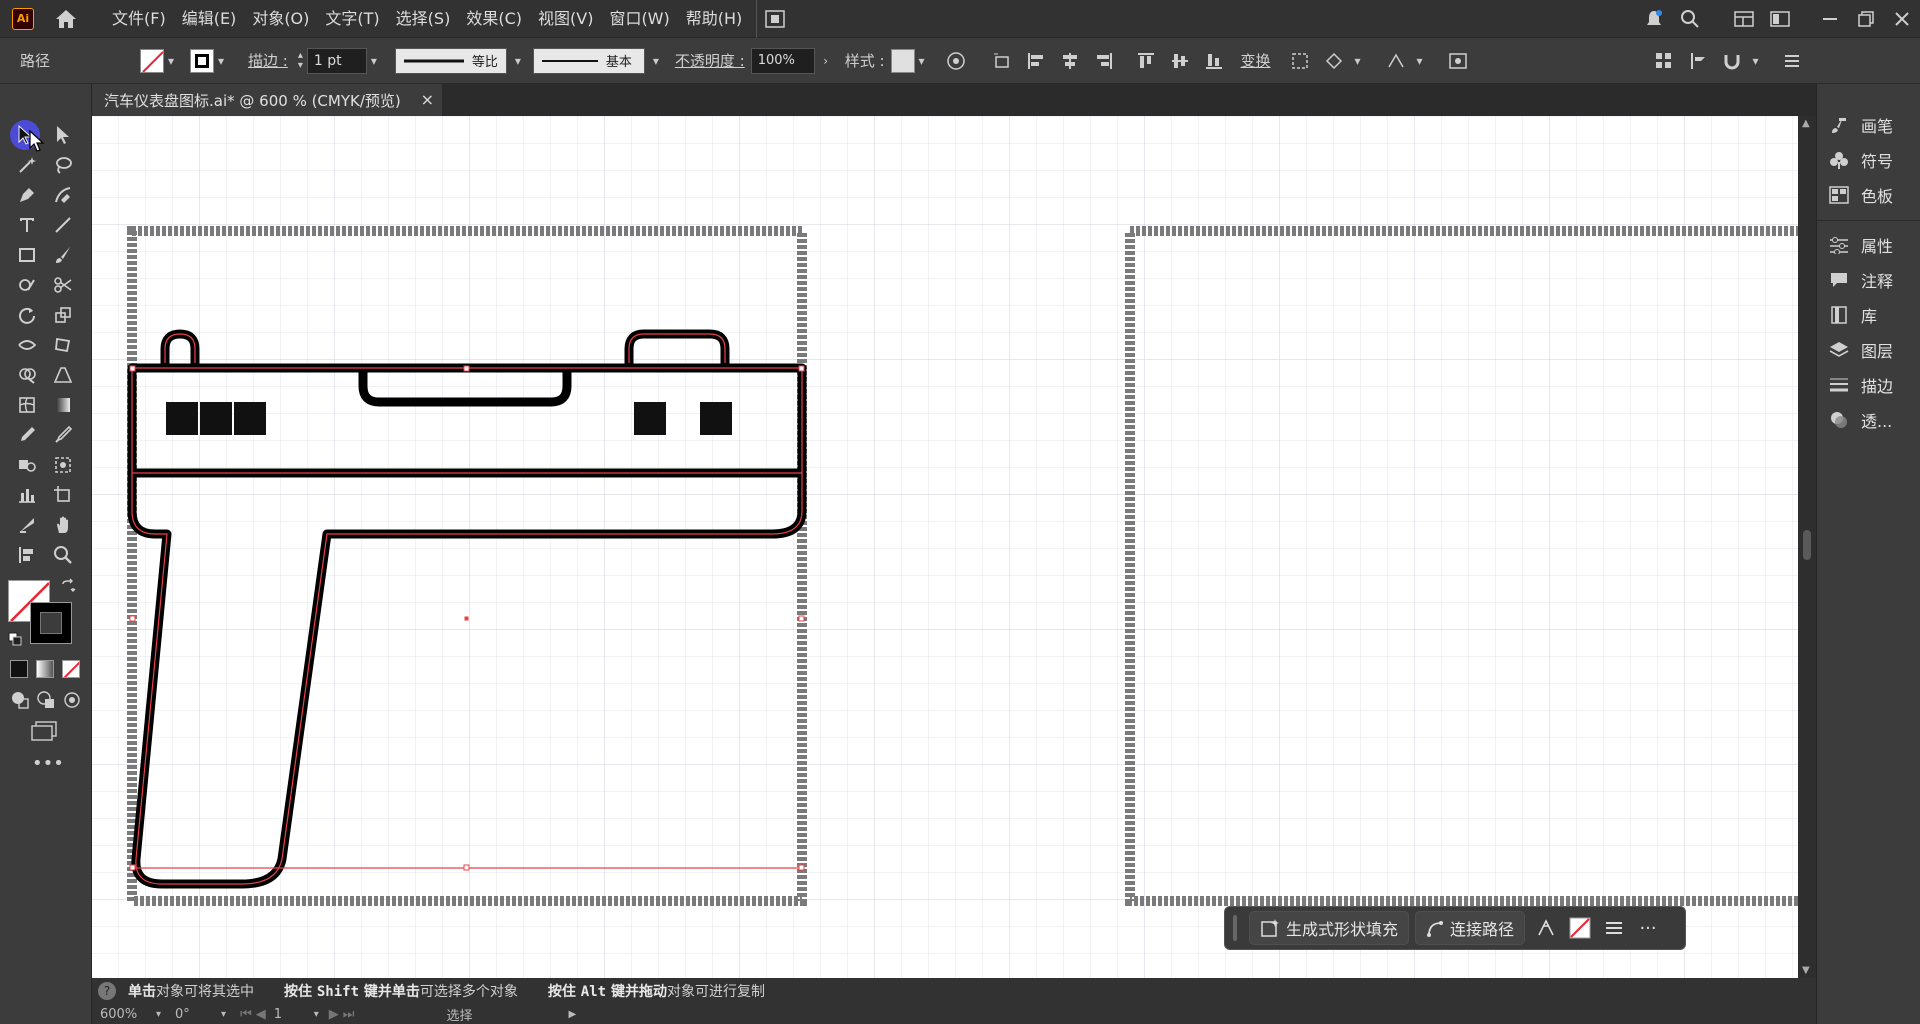 This screenshot has width=1920, height=1024. Describe the element at coordinates (20, 700) in the screenshot. I see `draw-normal-icon` at that location.